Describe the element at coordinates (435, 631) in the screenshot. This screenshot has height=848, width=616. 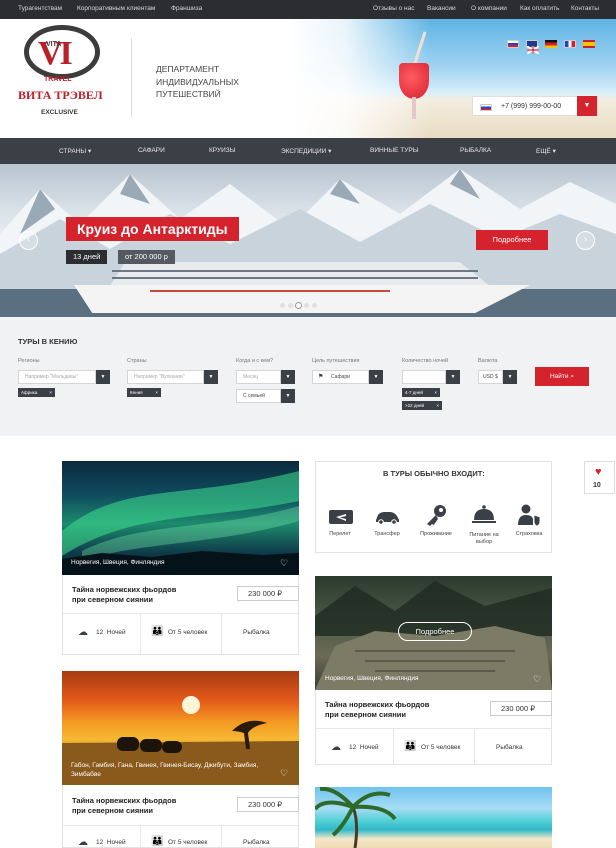
I see `tour-details-button: Подробнее` at that location.